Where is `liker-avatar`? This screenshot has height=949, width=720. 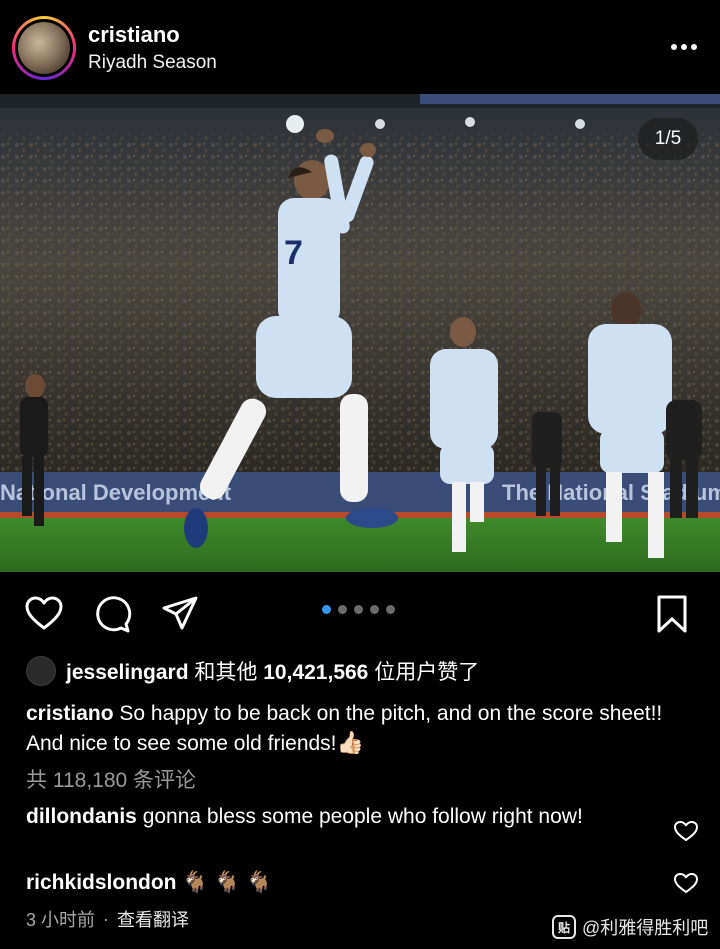 liker-avatar is located at coordinates (41, 671).